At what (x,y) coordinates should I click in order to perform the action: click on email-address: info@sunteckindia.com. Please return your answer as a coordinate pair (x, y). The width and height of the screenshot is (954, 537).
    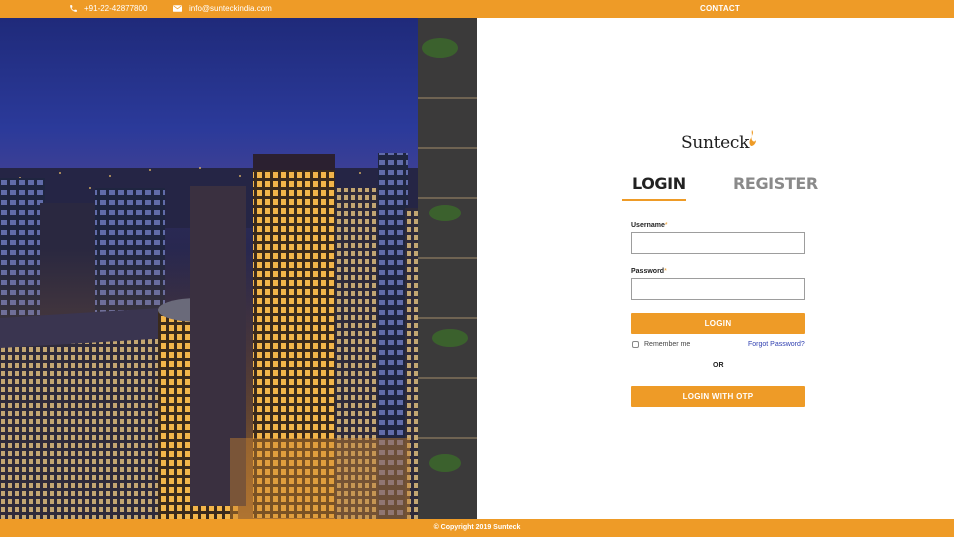
    Looking at the image, I should click on (230, 8).